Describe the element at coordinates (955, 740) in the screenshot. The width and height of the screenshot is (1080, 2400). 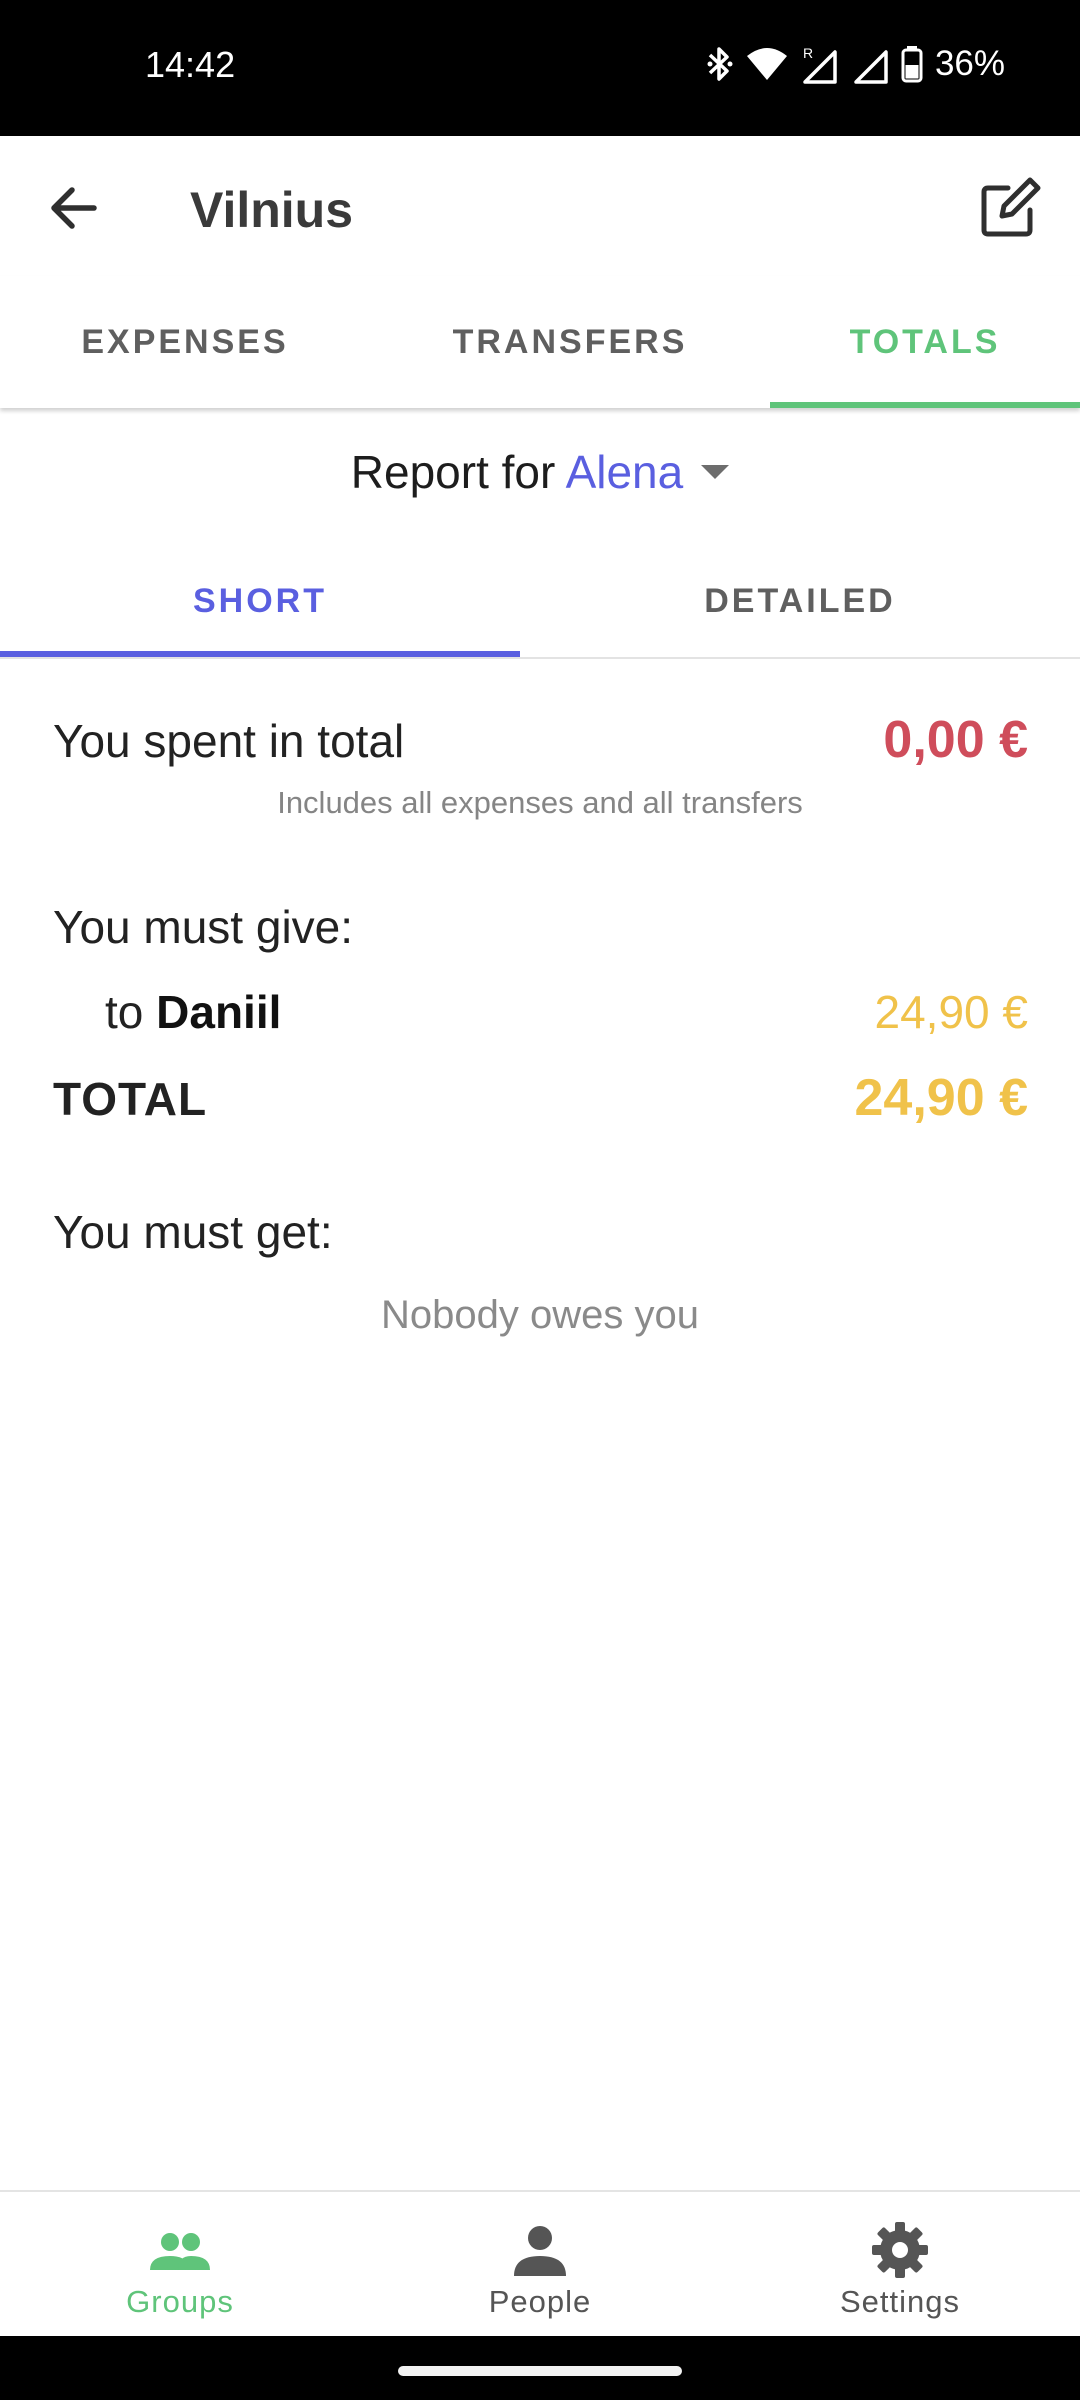
I see `spent-amount: 0,00 €` at that location.